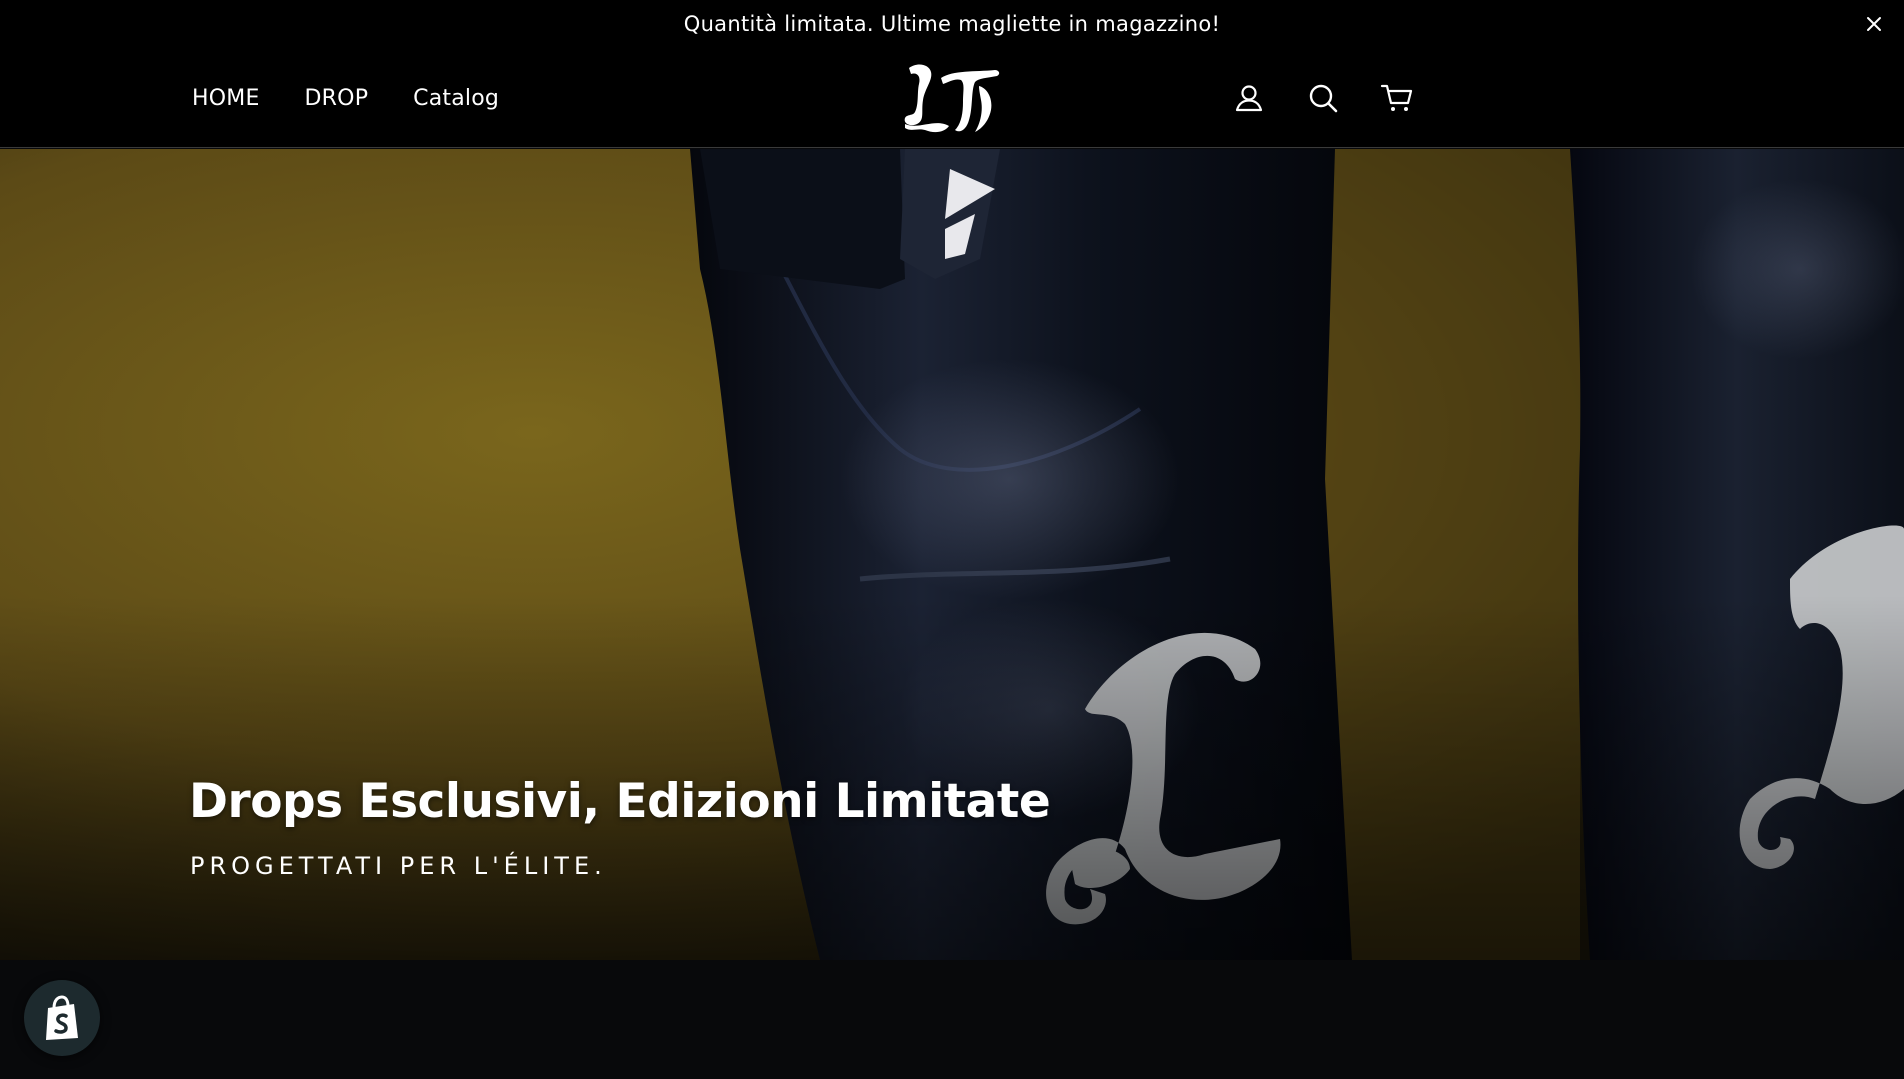  What do you see at coordinates (1397, 98) in the screenshot?
I see `cart-icon` at bounding box center [1397, 98].